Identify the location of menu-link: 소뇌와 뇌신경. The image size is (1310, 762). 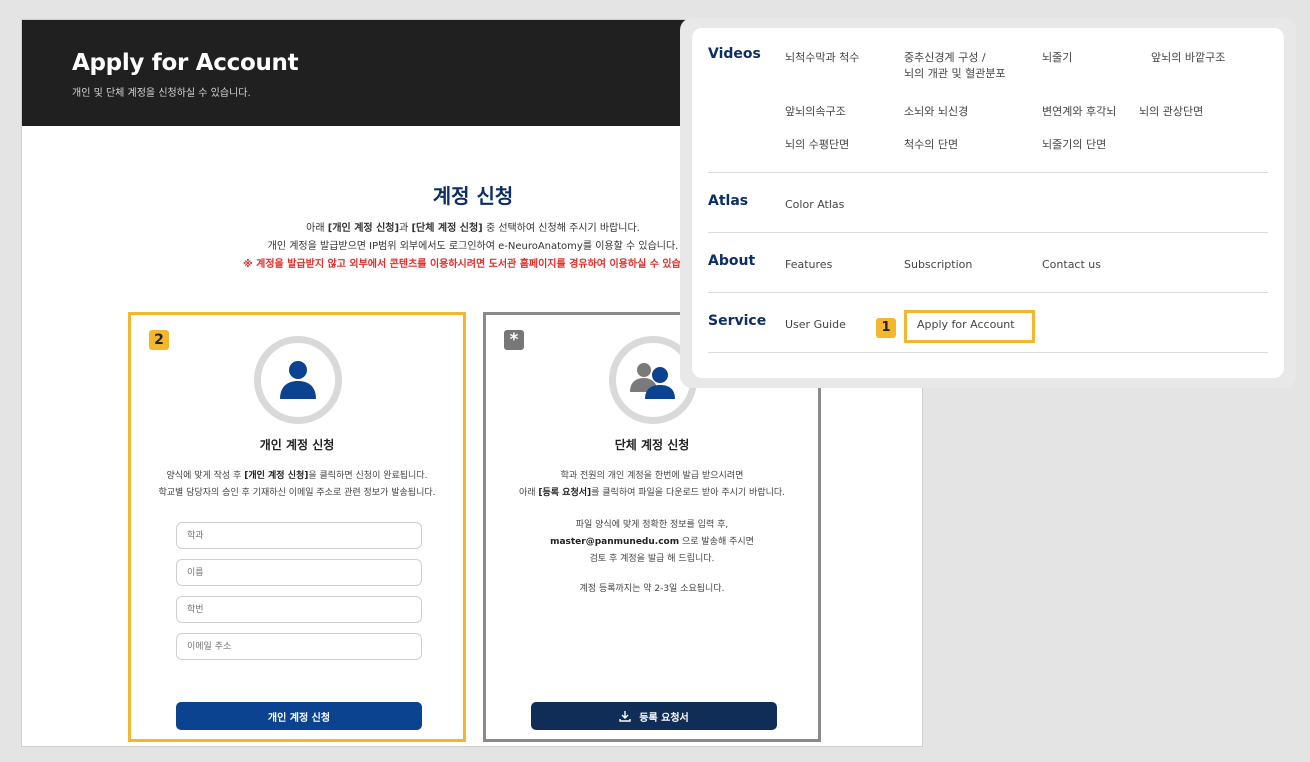
(936, 112).